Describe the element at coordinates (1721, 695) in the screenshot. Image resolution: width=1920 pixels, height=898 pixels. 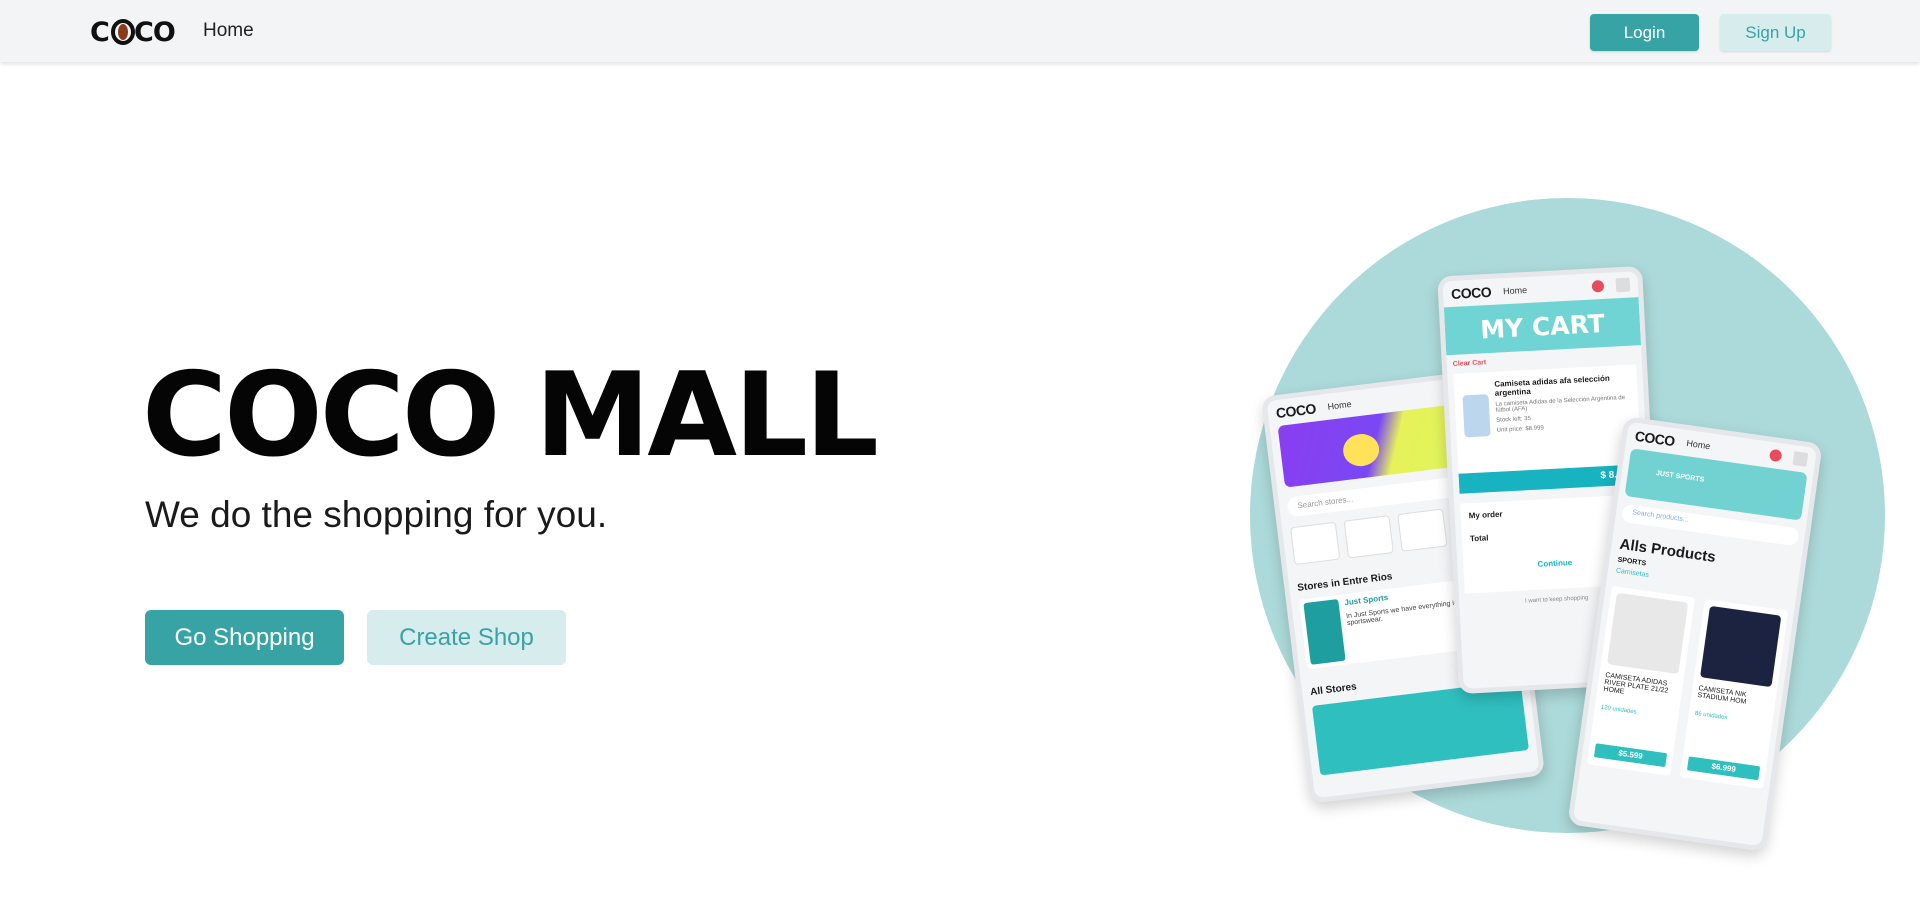
I see `product-name: CAMISETA NIK STADIUM HOM` at that location.